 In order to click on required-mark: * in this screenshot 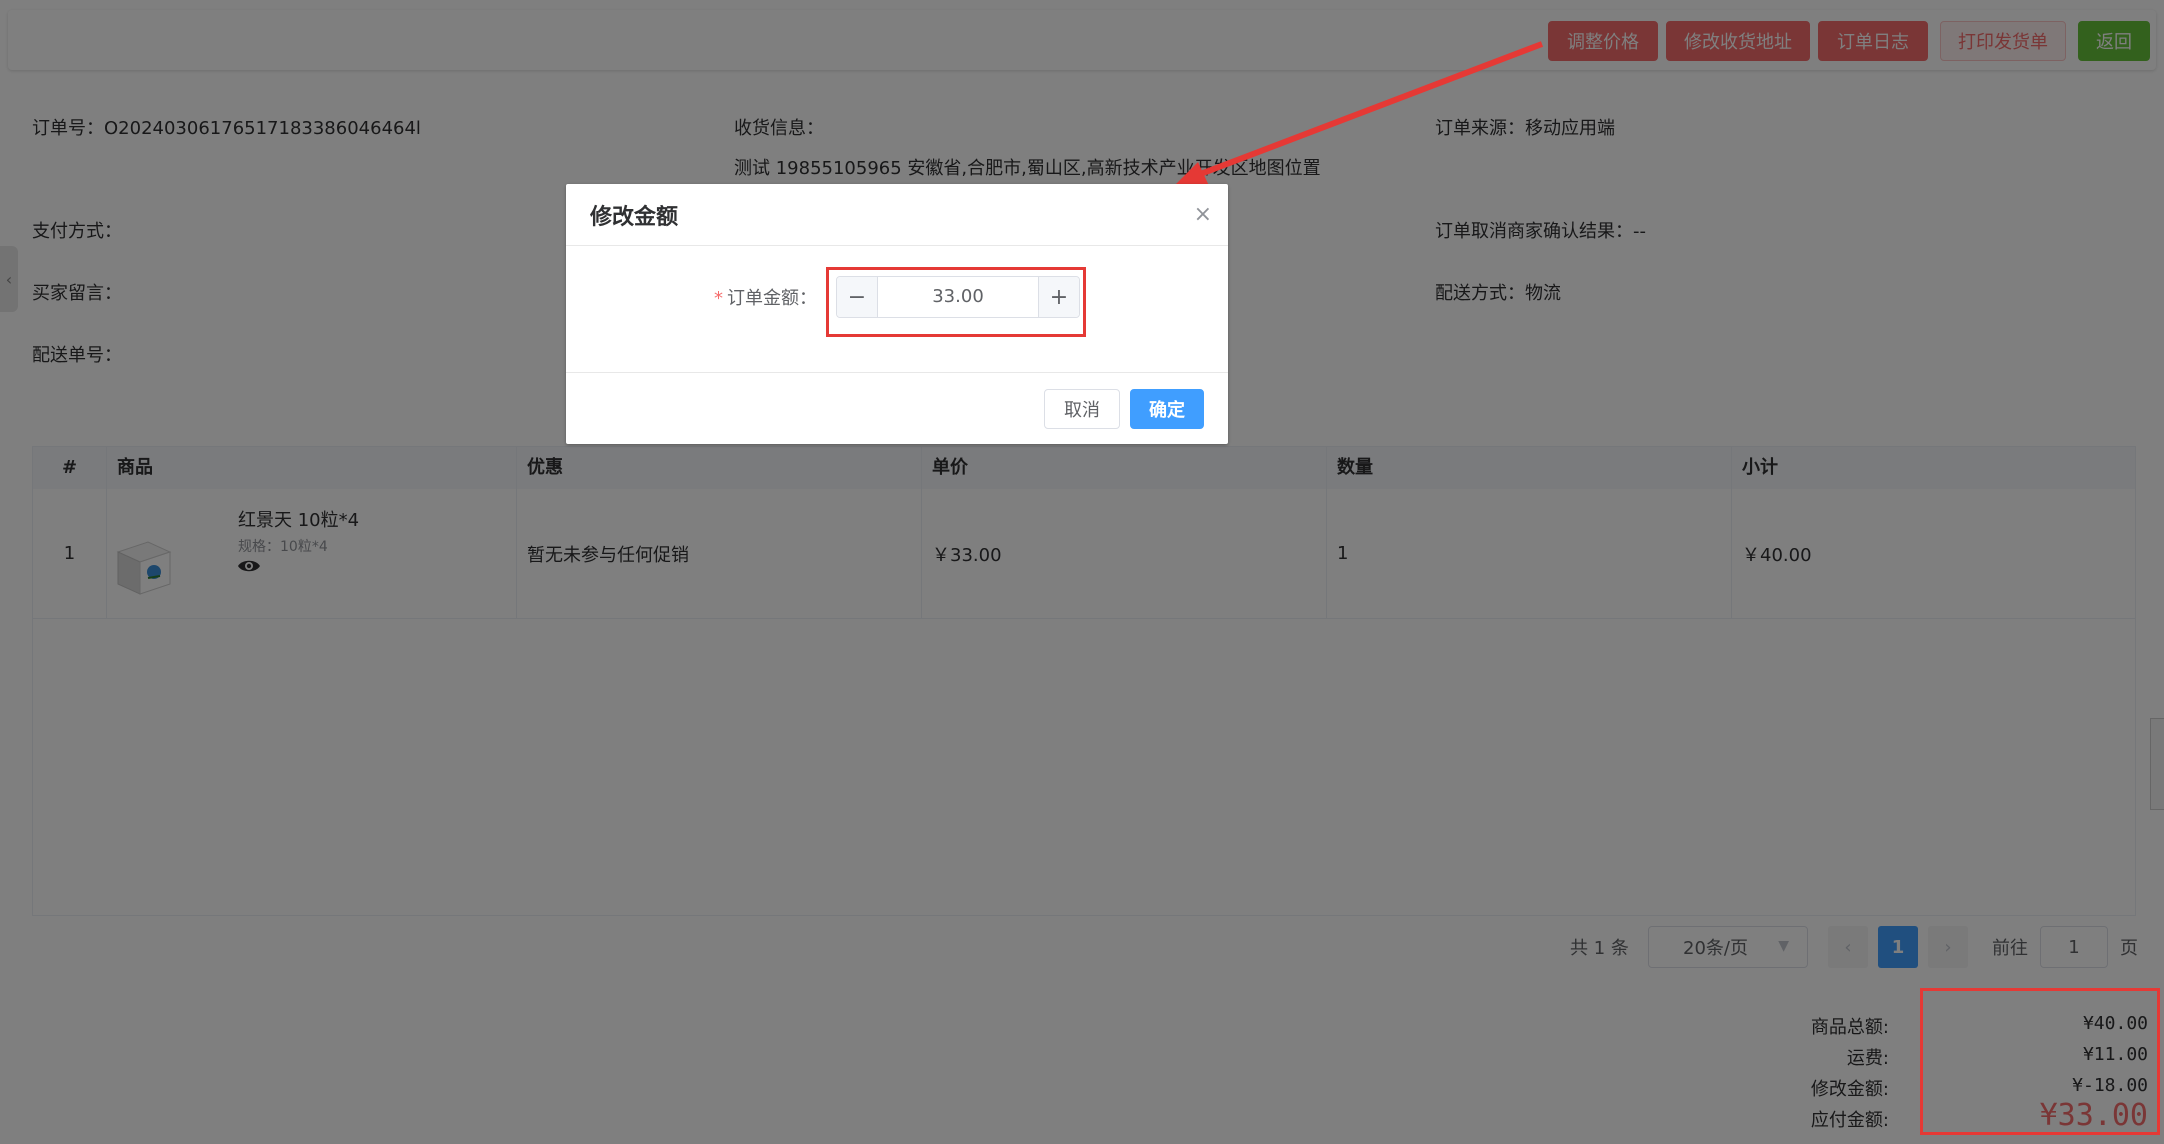, I will do `click(718, 298)`.